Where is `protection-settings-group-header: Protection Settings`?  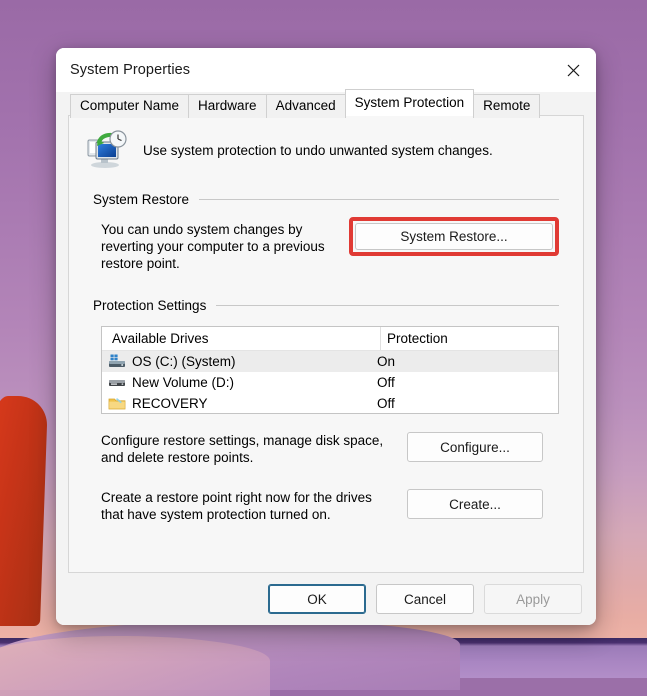
protection-settings-group-header: Protection Settings is located at coordinates (326, 305).